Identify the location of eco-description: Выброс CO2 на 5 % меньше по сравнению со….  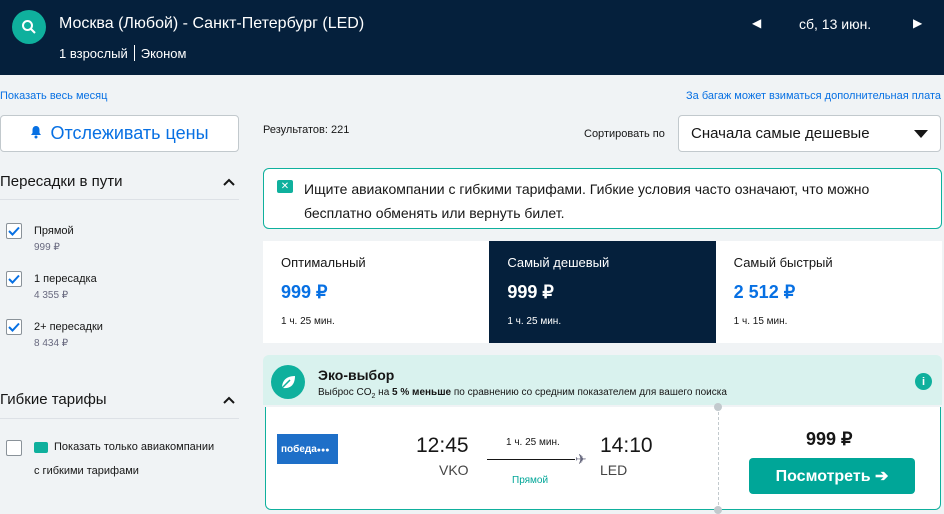
(522, 393).